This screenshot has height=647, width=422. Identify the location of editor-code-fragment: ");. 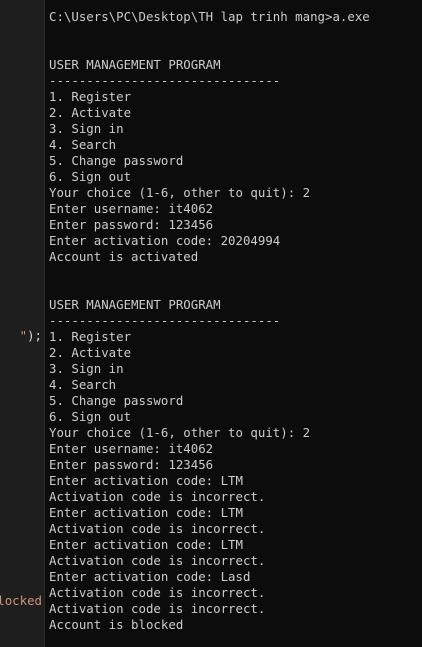
(31, 336).